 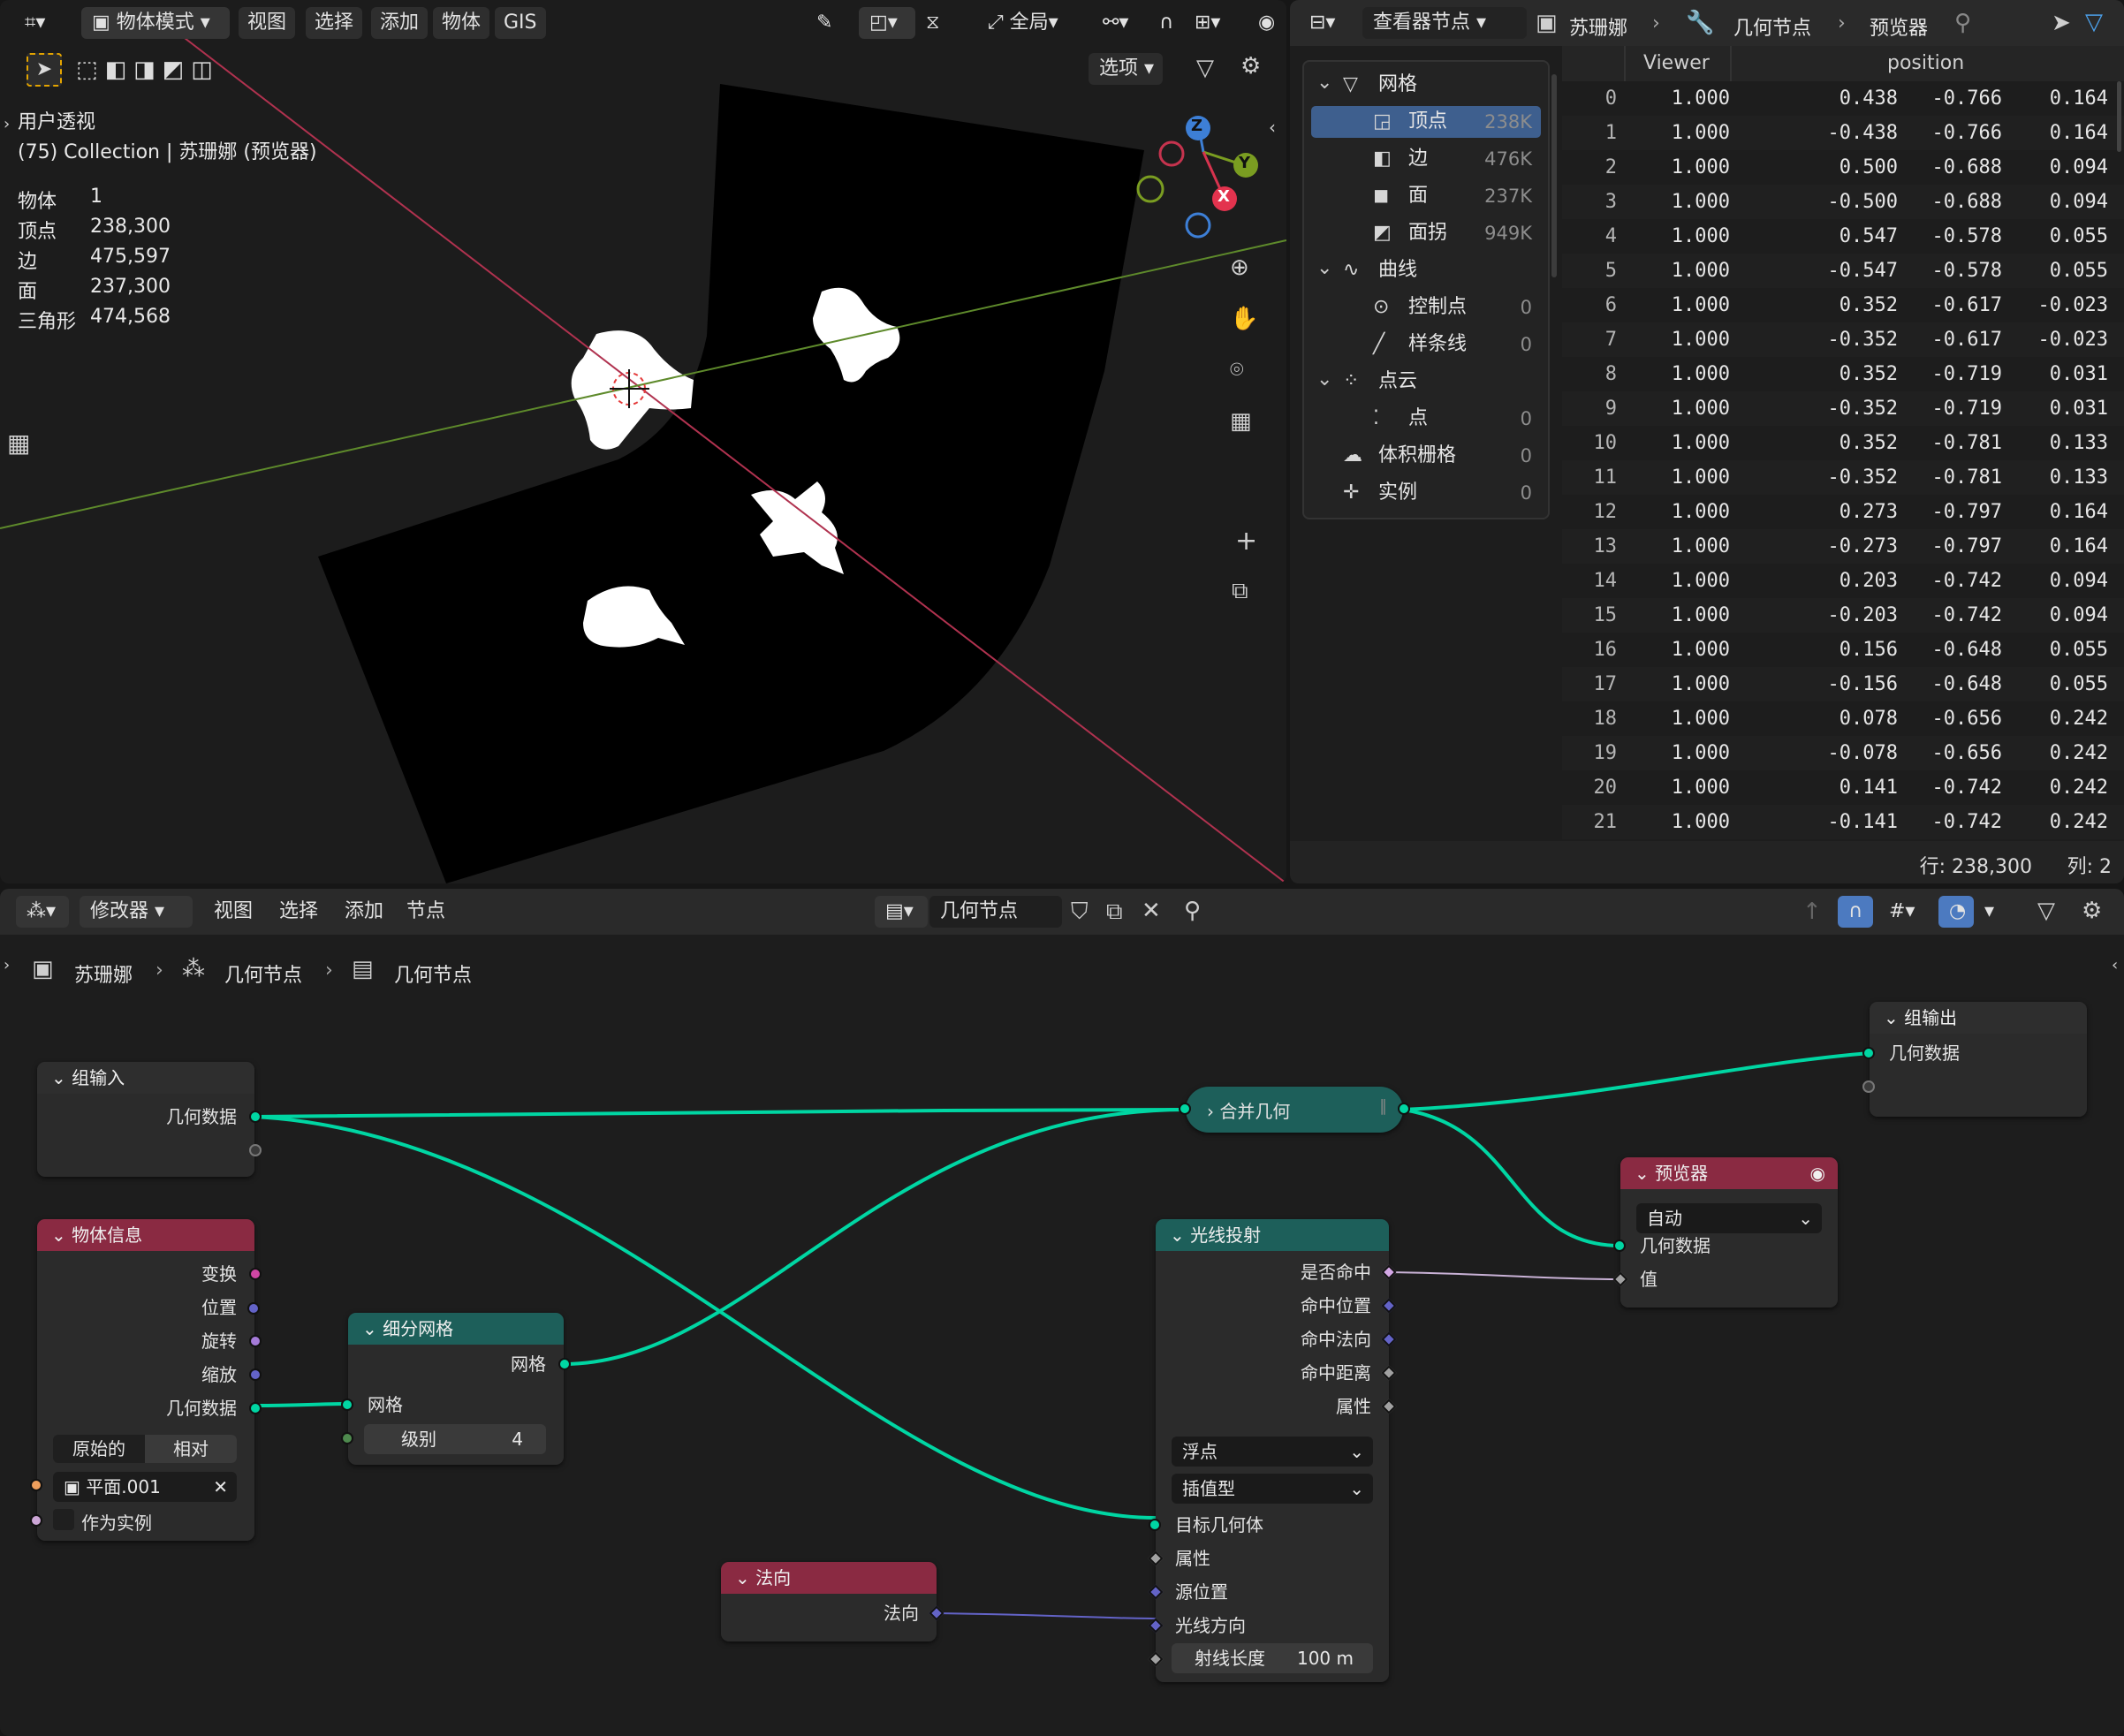 I want to click on selected-only-icon: ➤, so click(x=2062, y=22).